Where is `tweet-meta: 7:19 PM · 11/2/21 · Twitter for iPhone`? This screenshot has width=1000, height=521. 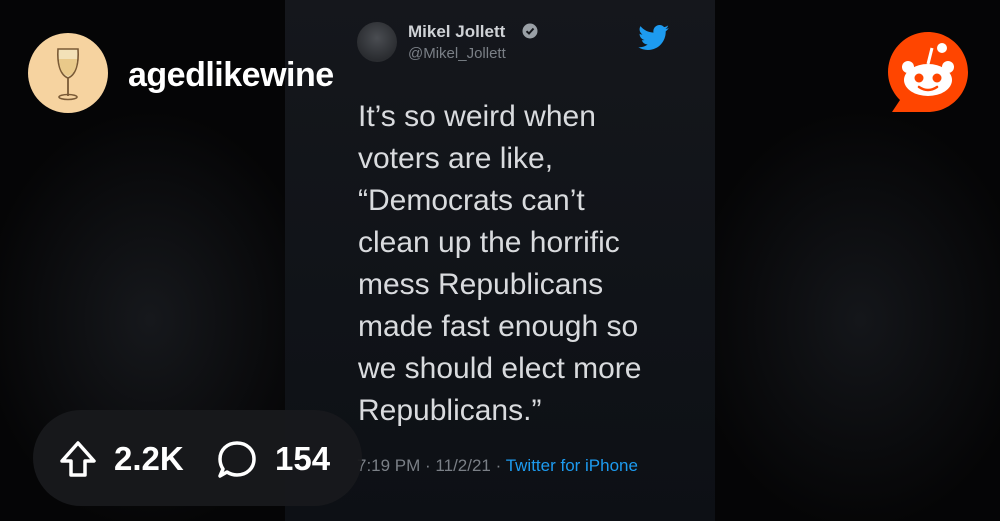
tweet-meta: 7:19 PM · 11/2/21 · Twitter for iPhone is located at coordinates (507, 465).